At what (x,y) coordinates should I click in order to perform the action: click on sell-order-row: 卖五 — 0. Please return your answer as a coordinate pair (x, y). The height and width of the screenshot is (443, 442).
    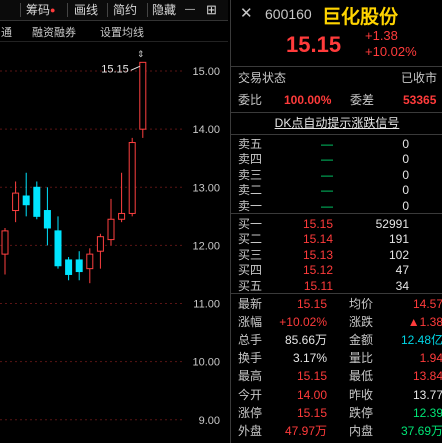
    Looking at the image, I should click on (336, 144).